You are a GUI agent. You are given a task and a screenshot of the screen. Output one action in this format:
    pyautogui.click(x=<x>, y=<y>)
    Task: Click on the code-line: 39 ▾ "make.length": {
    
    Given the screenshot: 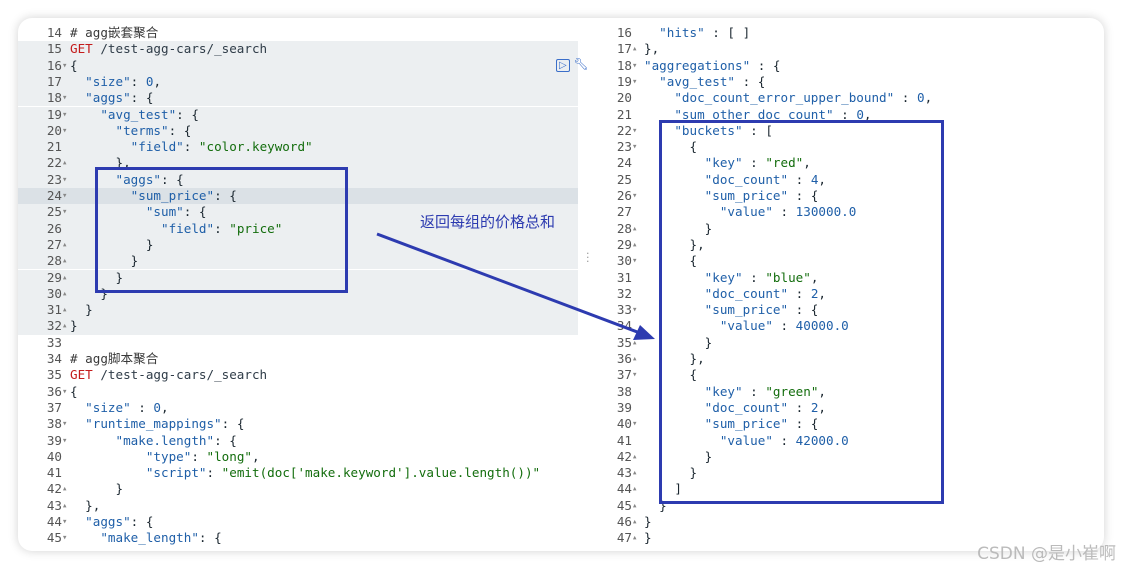 What is the action you would take?
    pyautogui.click(x=298, y=441)
    